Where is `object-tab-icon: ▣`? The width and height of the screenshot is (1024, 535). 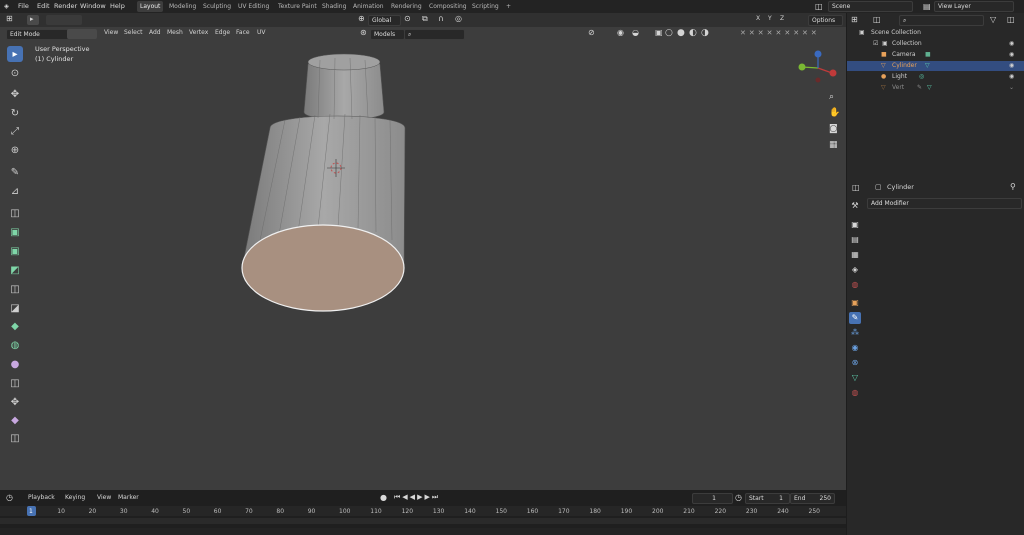 object-tab-icon: ▣ is located at coordinates (855, 303).